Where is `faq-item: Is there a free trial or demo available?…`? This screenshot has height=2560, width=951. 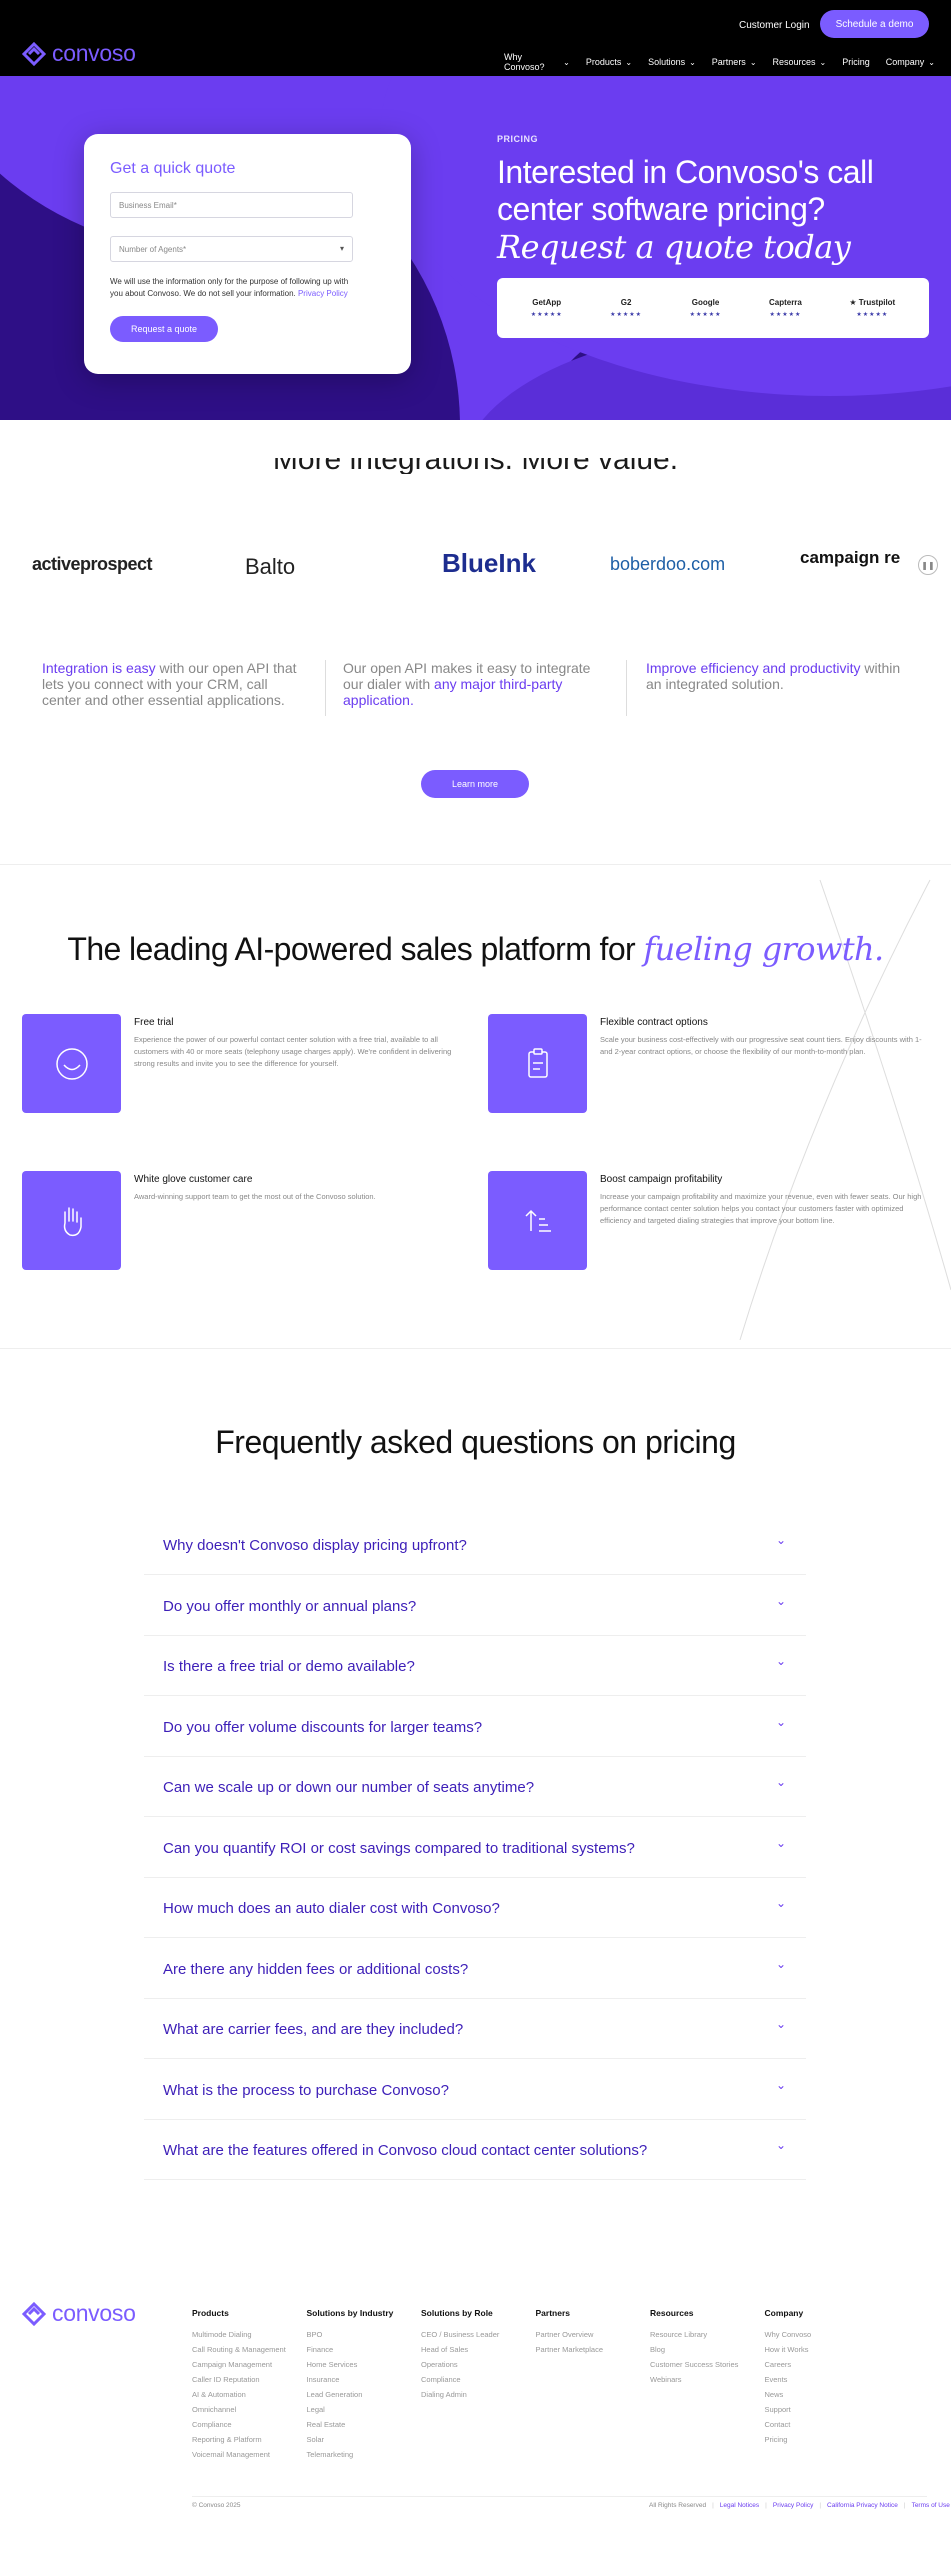
faq-item: Is there a free trial or demo available?… is located at coordinates (475, 1666).